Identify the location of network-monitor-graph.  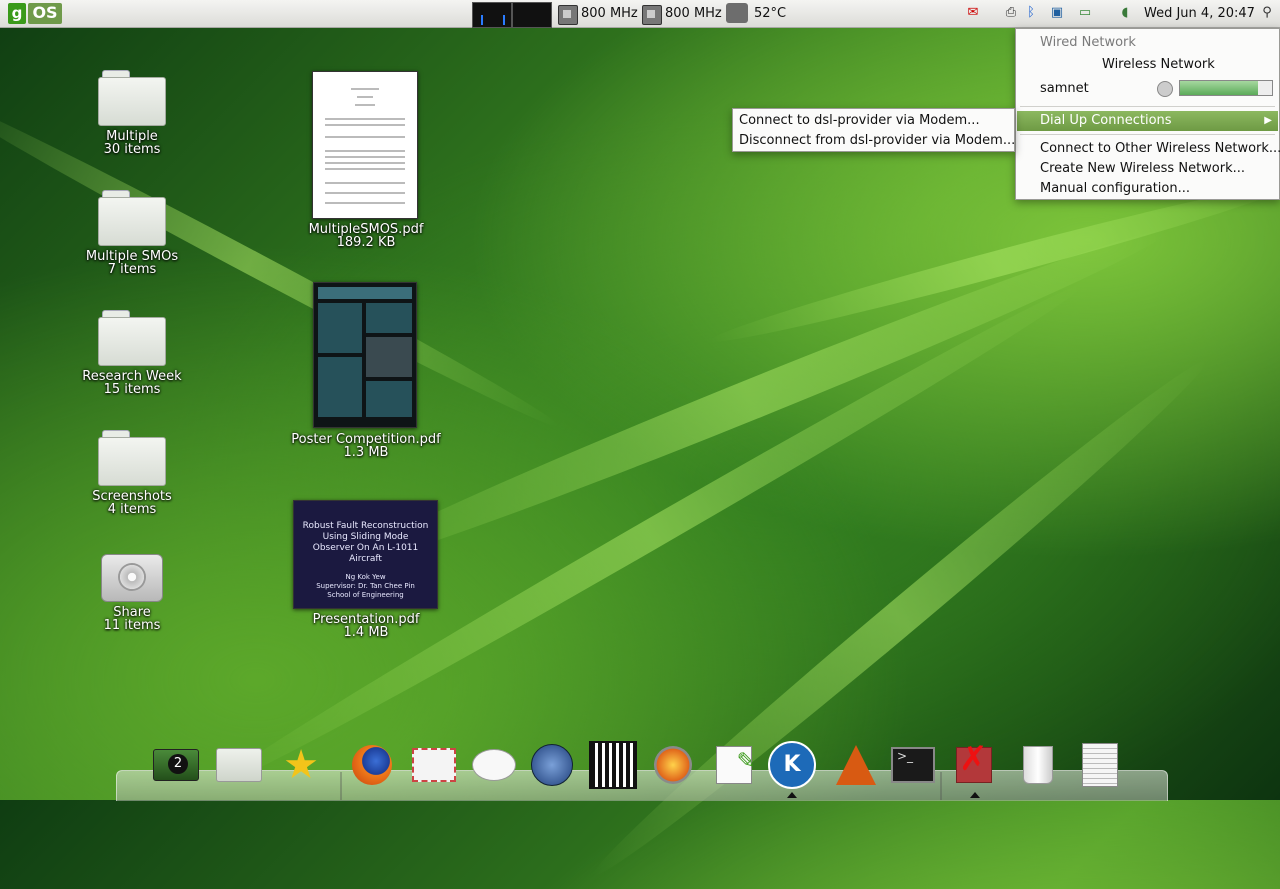
(492, 15).